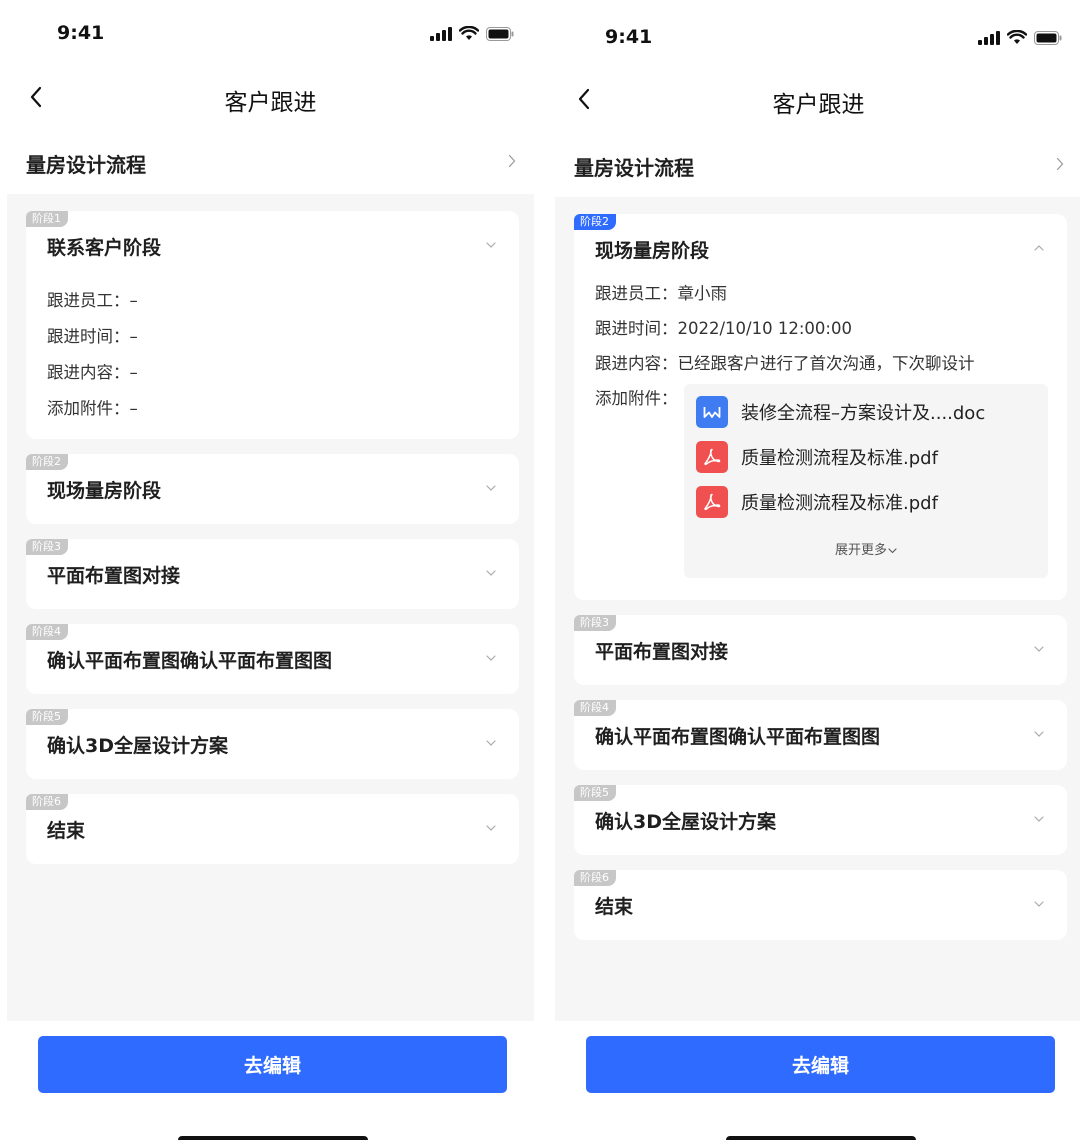 This screenshot has height=1140, width=1080. Describe the element at coordinates (133, 300) in the screenshot. I see `staff-value: –` at that location.